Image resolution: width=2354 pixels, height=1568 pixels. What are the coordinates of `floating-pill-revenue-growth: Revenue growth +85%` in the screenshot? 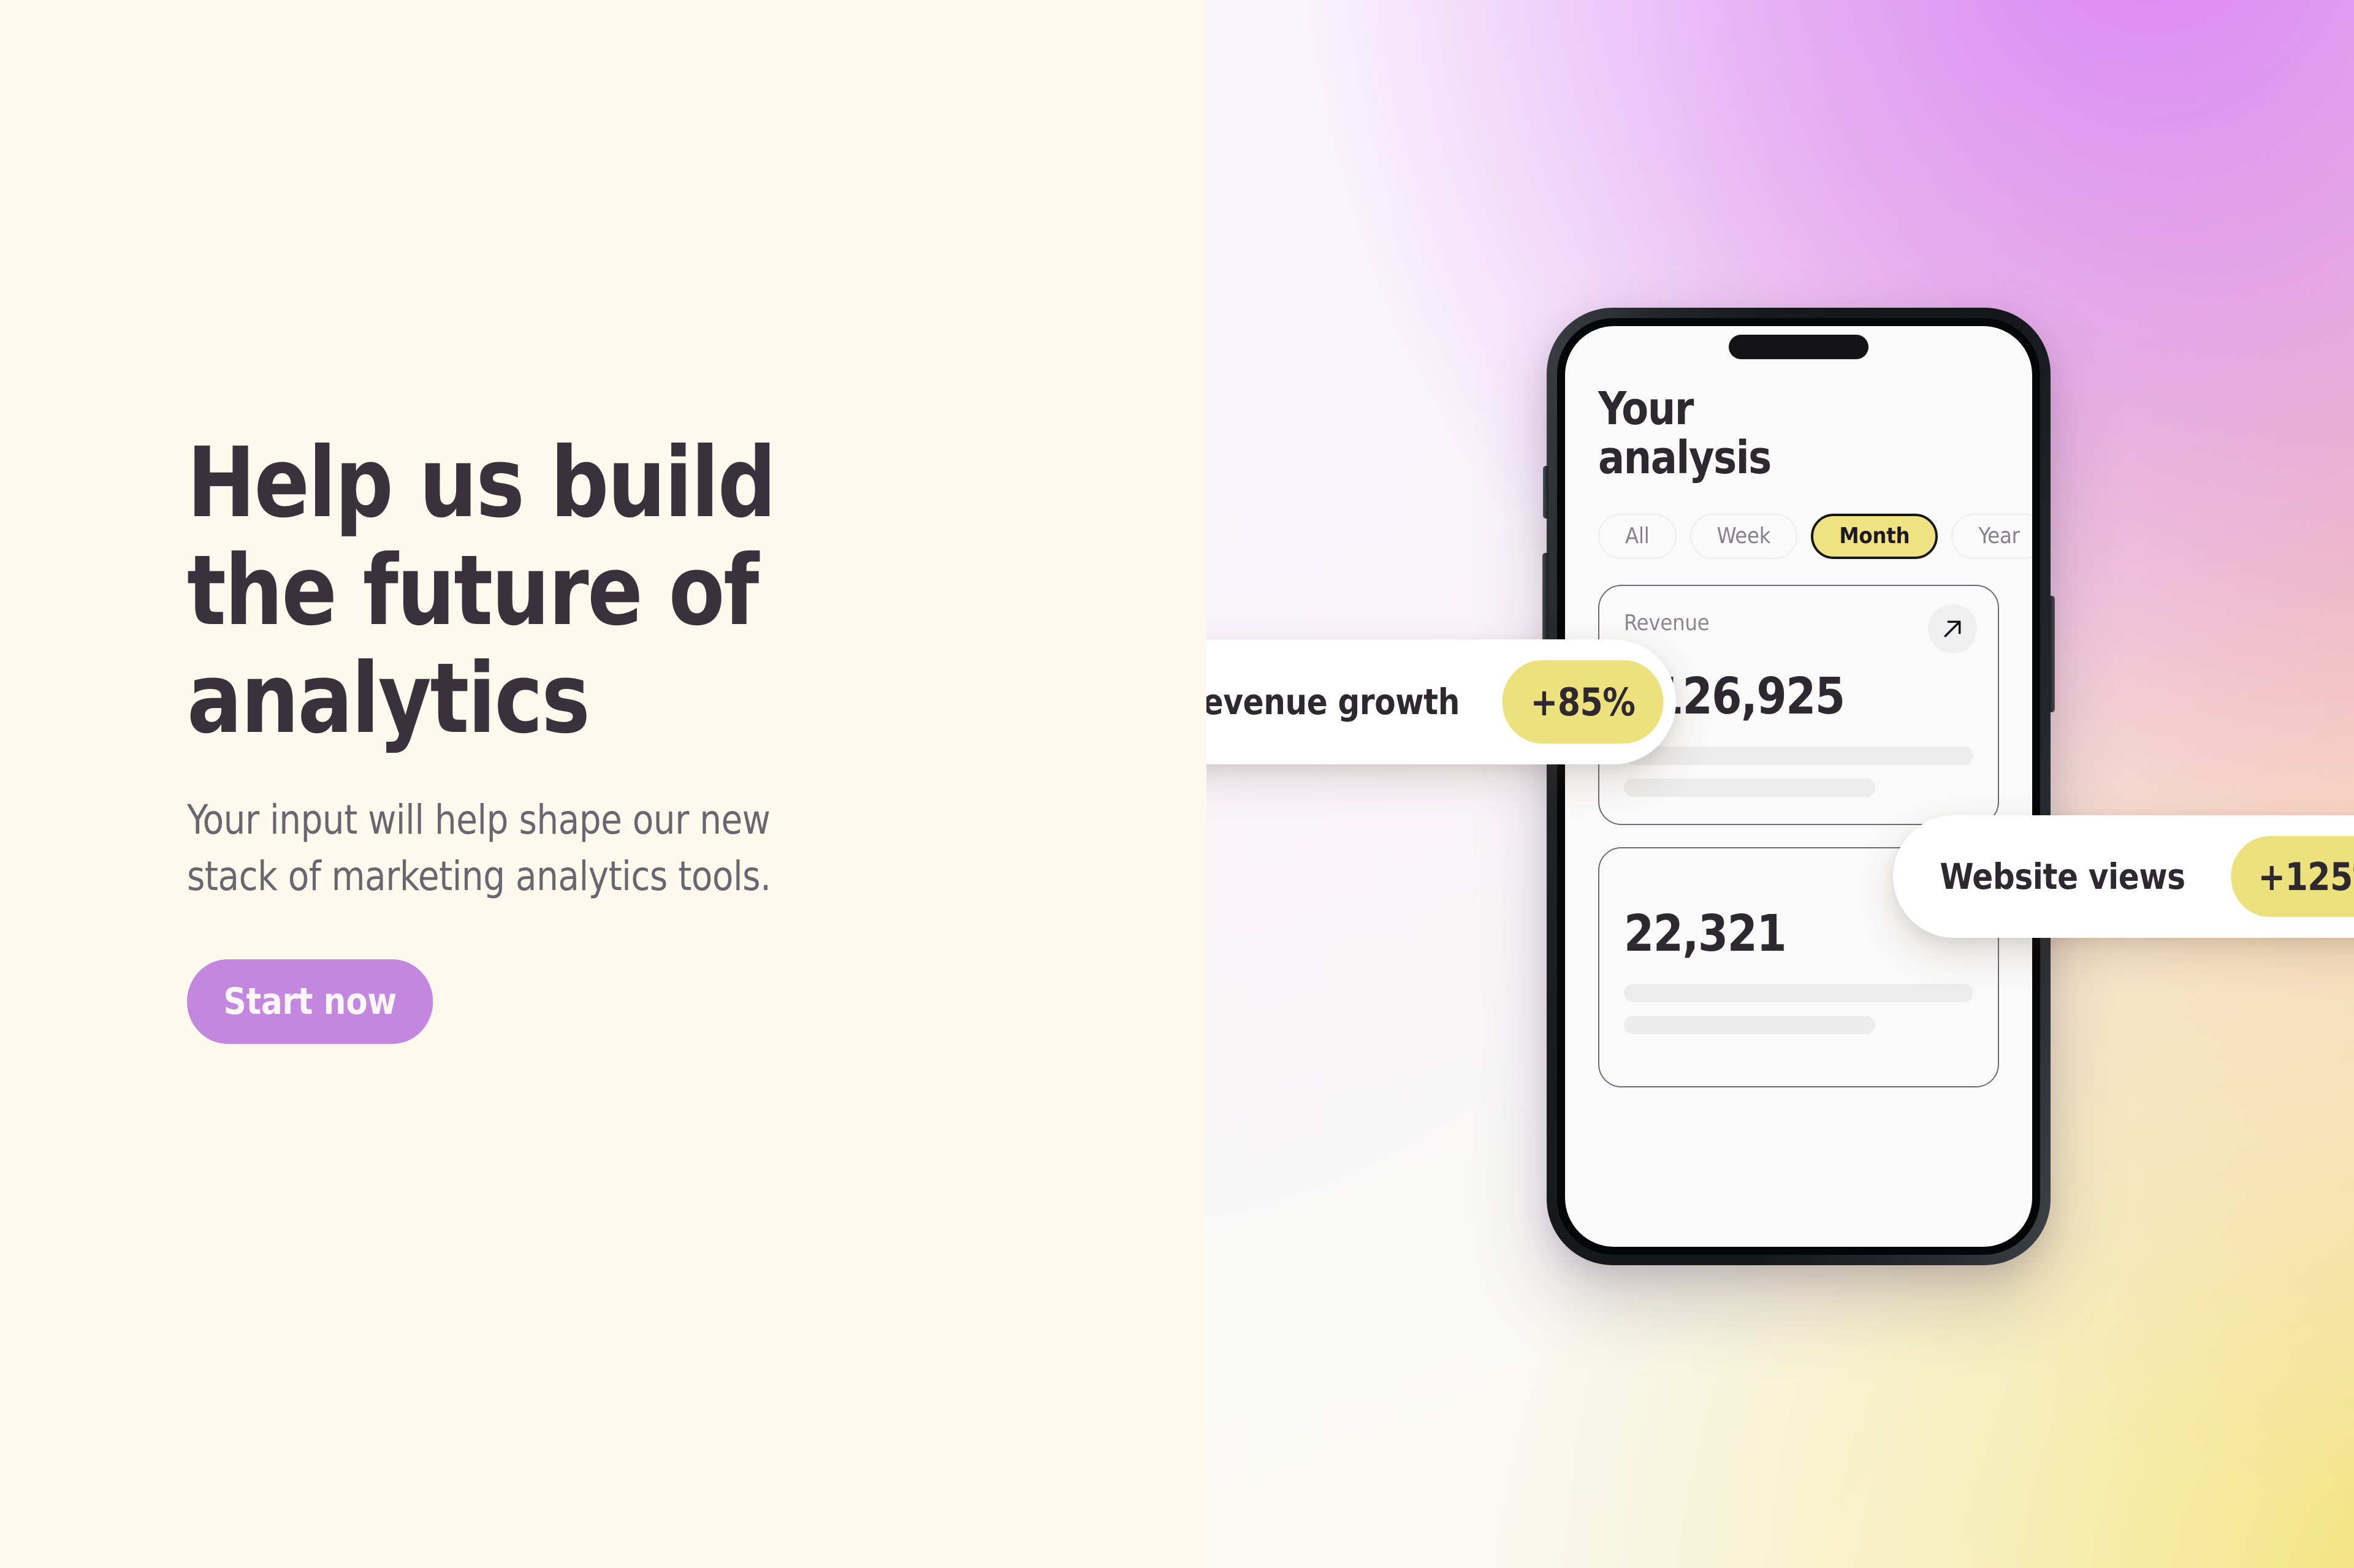 It's located at (1441, 701).